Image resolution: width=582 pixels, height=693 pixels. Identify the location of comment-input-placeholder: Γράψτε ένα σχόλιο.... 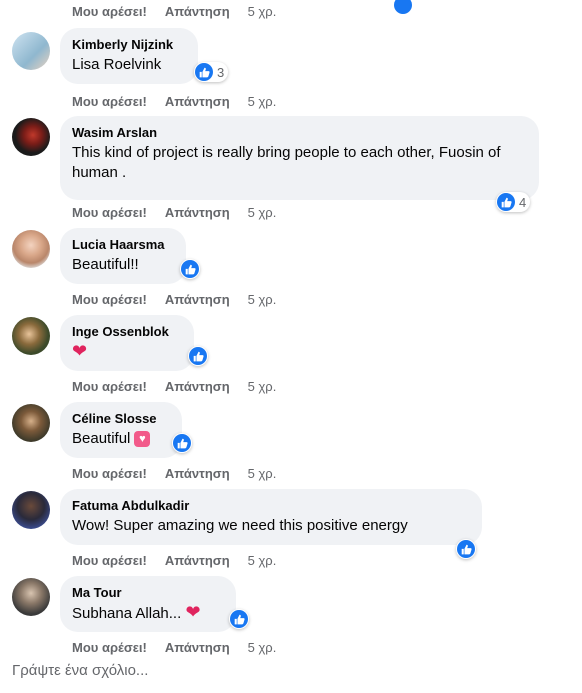
(80, 670).